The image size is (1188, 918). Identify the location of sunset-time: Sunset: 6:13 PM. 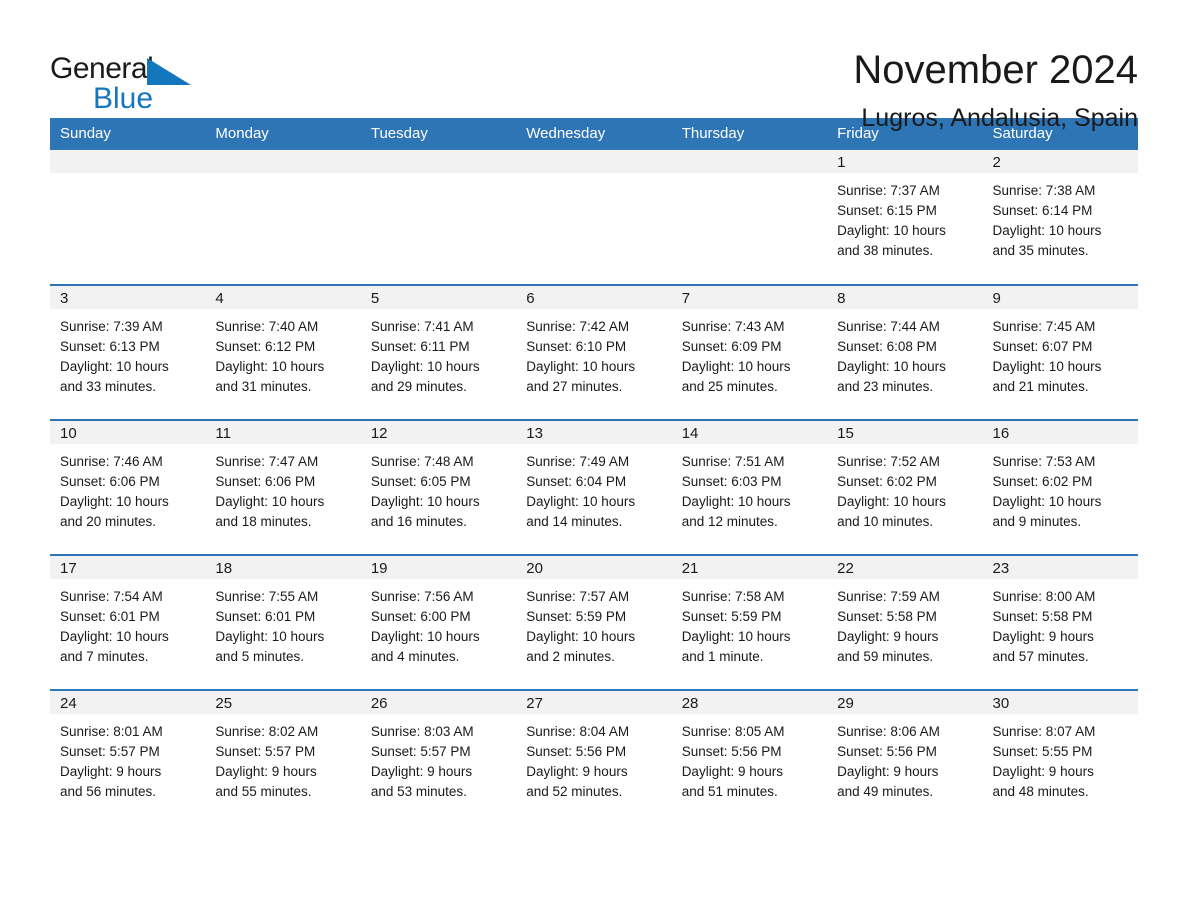
(110, 346).